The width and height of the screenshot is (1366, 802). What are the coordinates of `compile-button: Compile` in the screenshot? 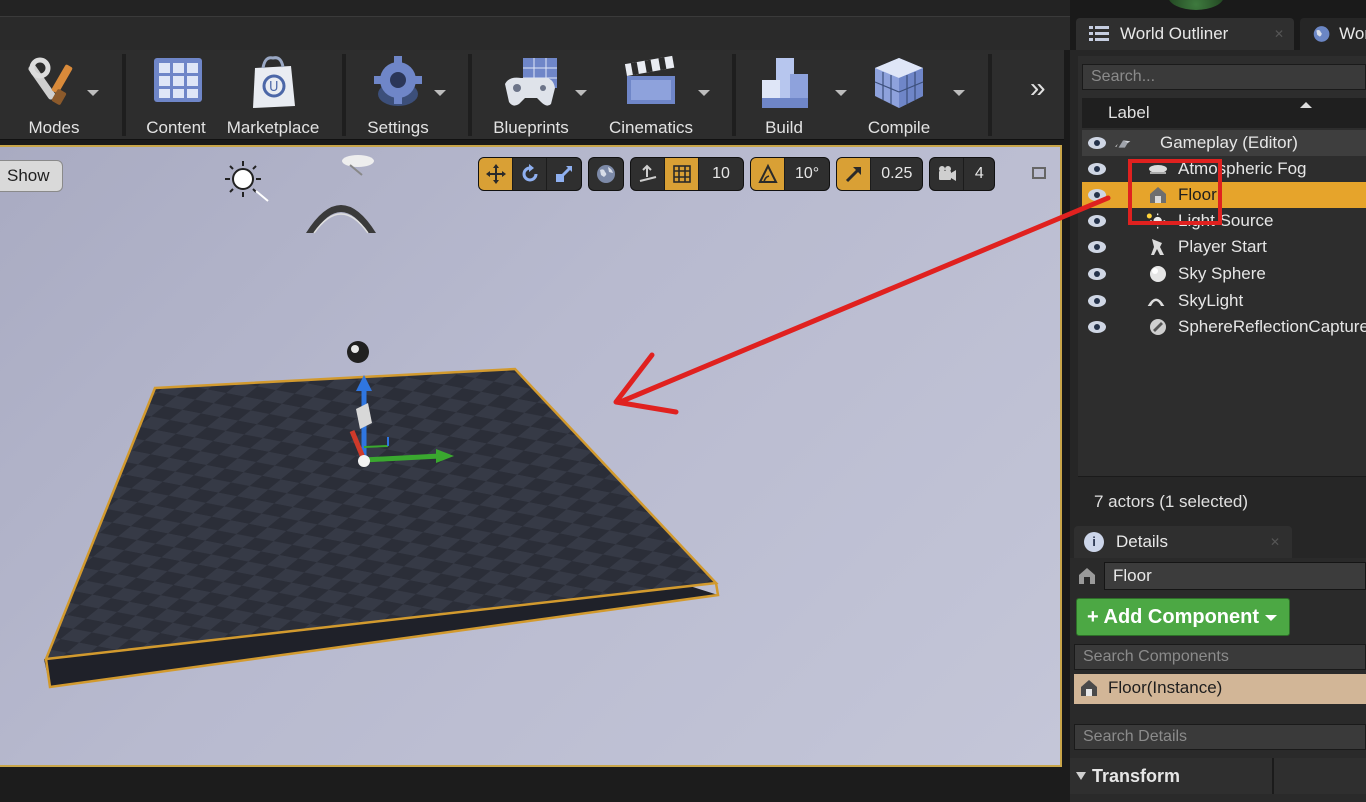 It's located at (899, 95).